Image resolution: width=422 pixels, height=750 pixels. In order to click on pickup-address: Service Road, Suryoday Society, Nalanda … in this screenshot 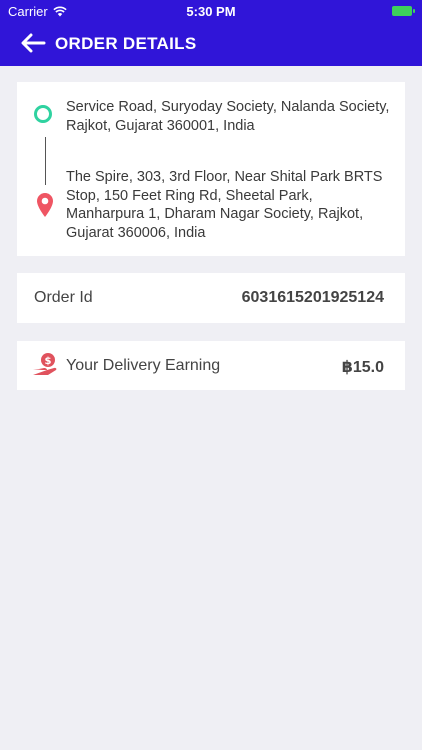, I will do `click(228, 116)`.